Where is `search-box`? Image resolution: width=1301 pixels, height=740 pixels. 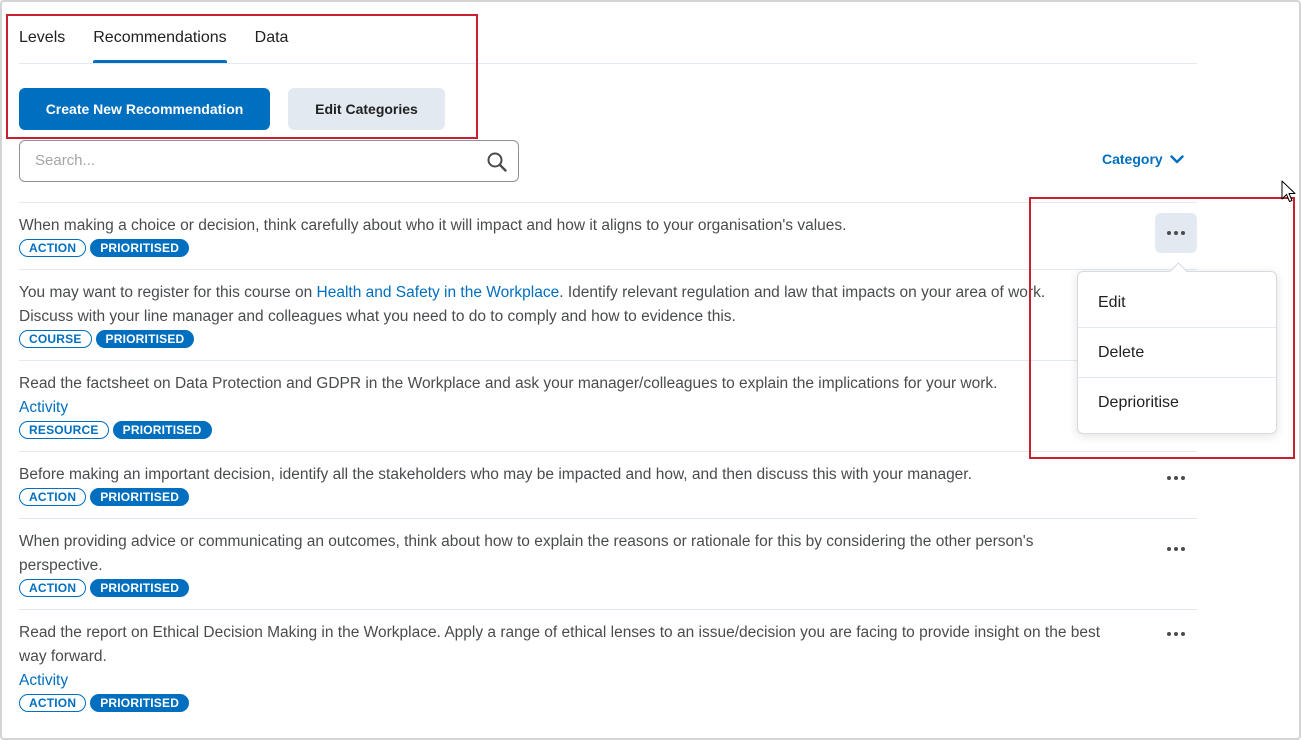 search-box is located at coordinates (269, 161).